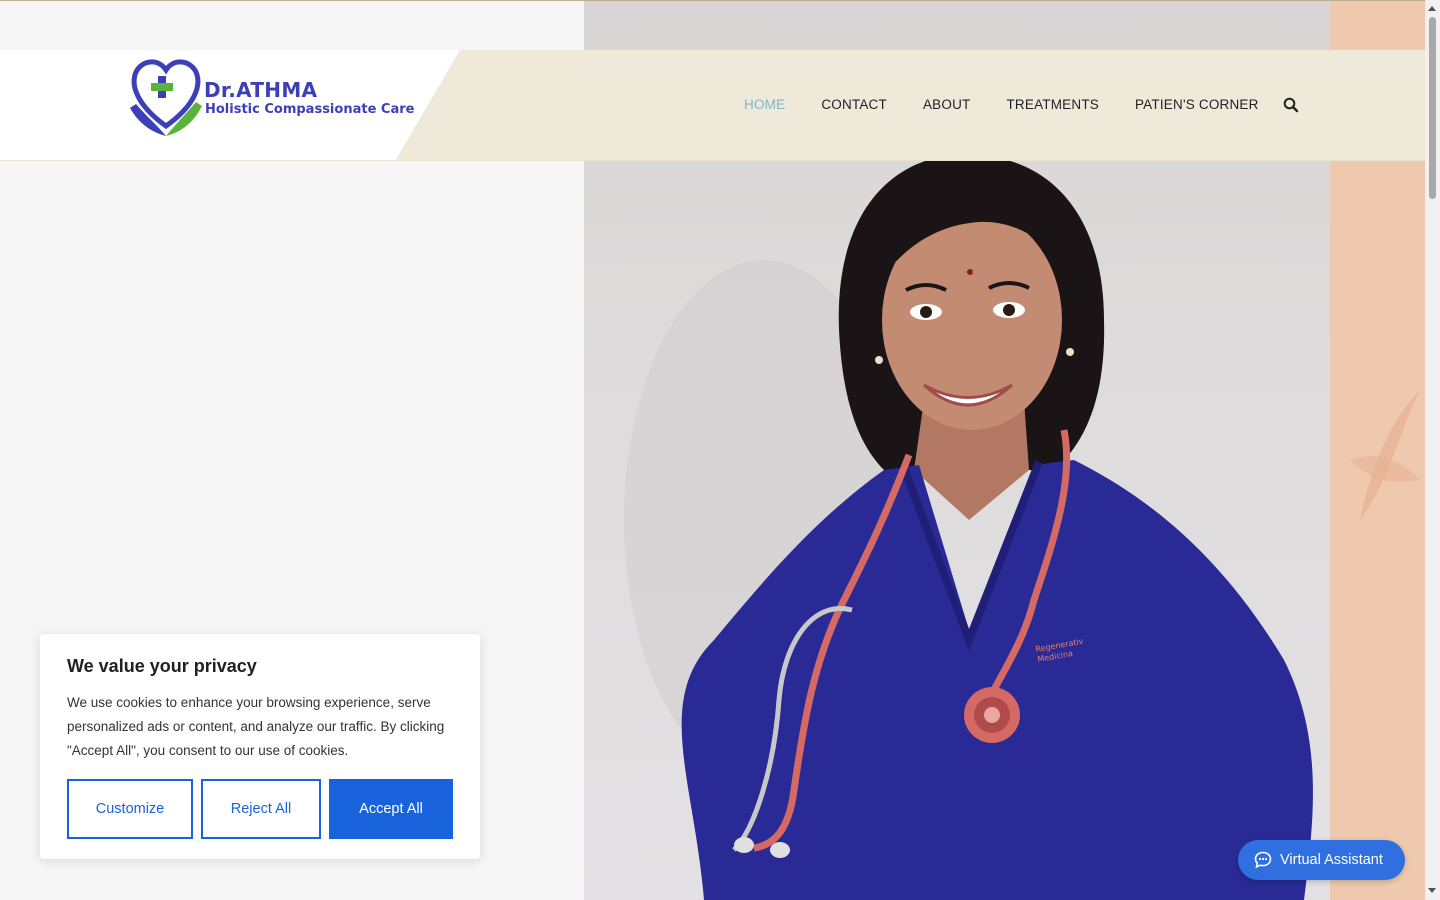 Image resolution: width=1440 pixels, height=900 pixels. What do you see at coordinates (261, 809) in the screenshot?
I see `reject-all-button: Reject All` at bounding box center [261, 809].